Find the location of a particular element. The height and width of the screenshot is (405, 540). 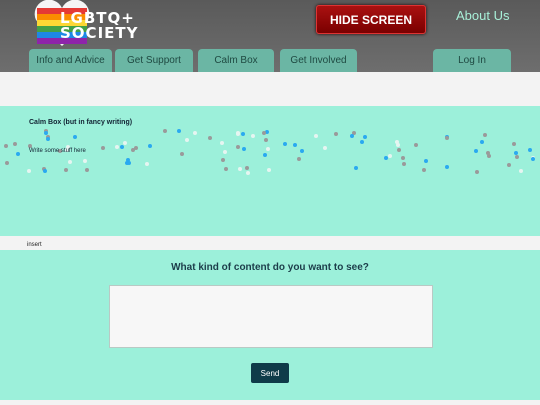

insert-label: insert is located at coordinates (34, 245).